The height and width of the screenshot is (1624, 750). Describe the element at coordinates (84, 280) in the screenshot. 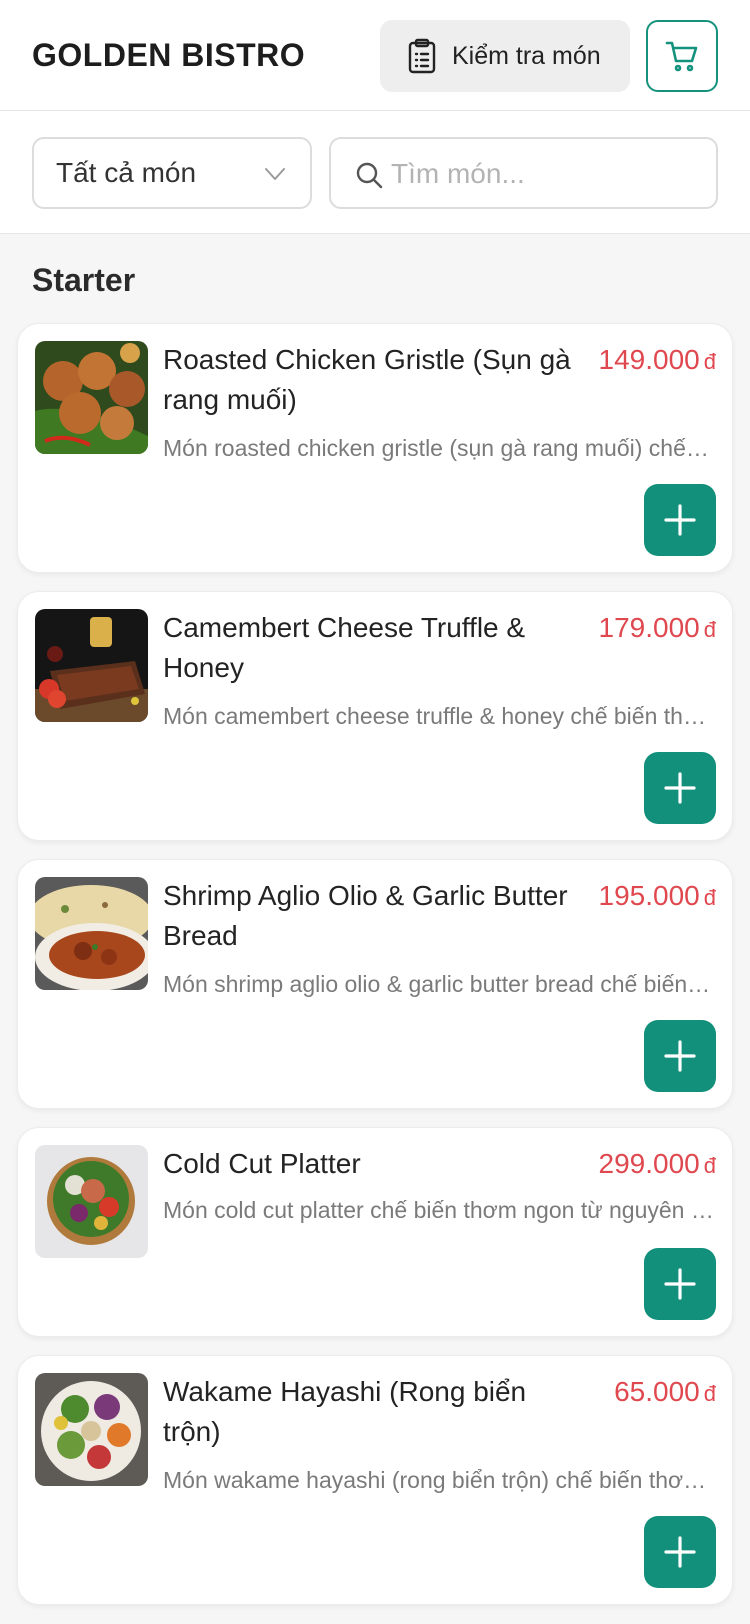

I see `section-title: Starter` at that location.